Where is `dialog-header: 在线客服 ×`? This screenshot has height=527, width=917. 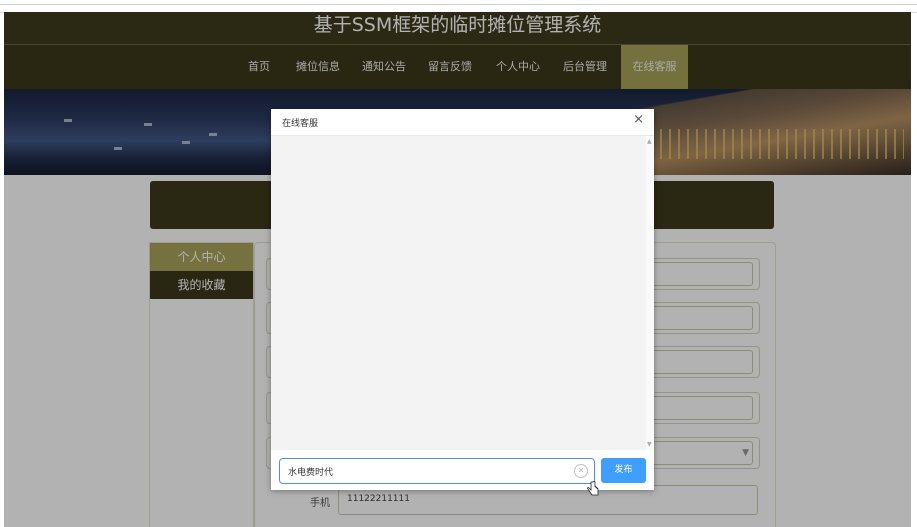 dialog-header: 在线客服 × is located at coordinates (462, 122).